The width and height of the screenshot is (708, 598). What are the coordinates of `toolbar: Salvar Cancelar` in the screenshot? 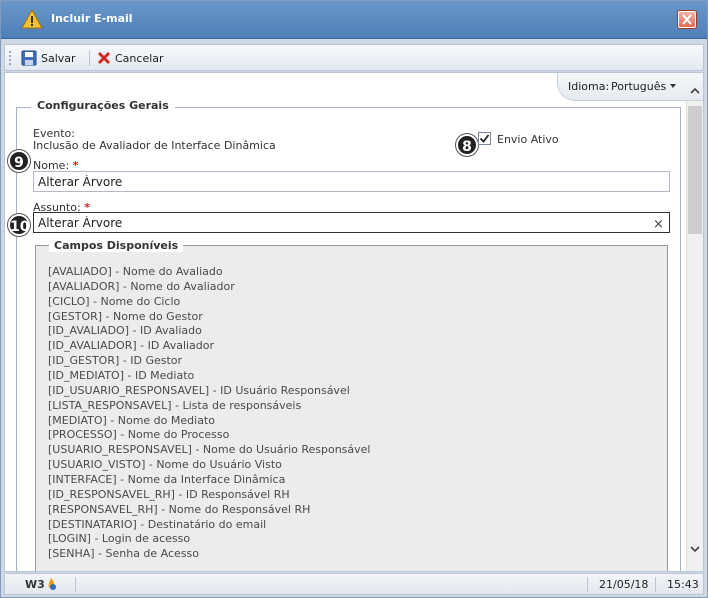 It's located at (354, 57).